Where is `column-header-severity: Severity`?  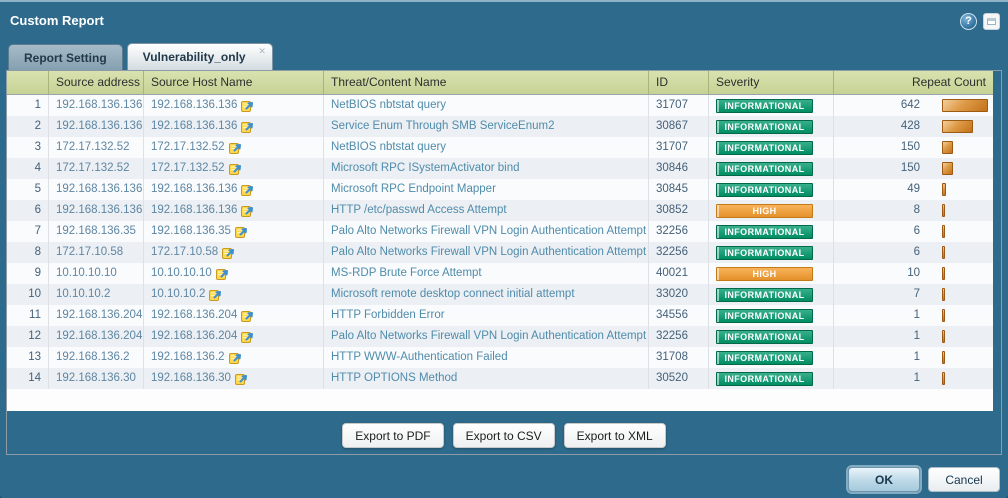
column-header-severity: Severity is located at coordinates (771, 82).